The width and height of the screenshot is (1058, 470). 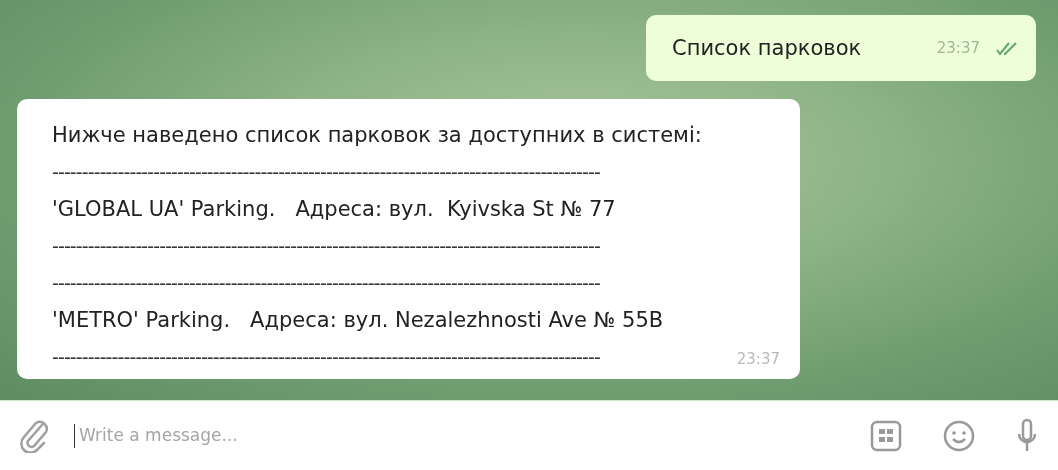 I want to click on message-text: Список парковок, so click(x=767, y=48).